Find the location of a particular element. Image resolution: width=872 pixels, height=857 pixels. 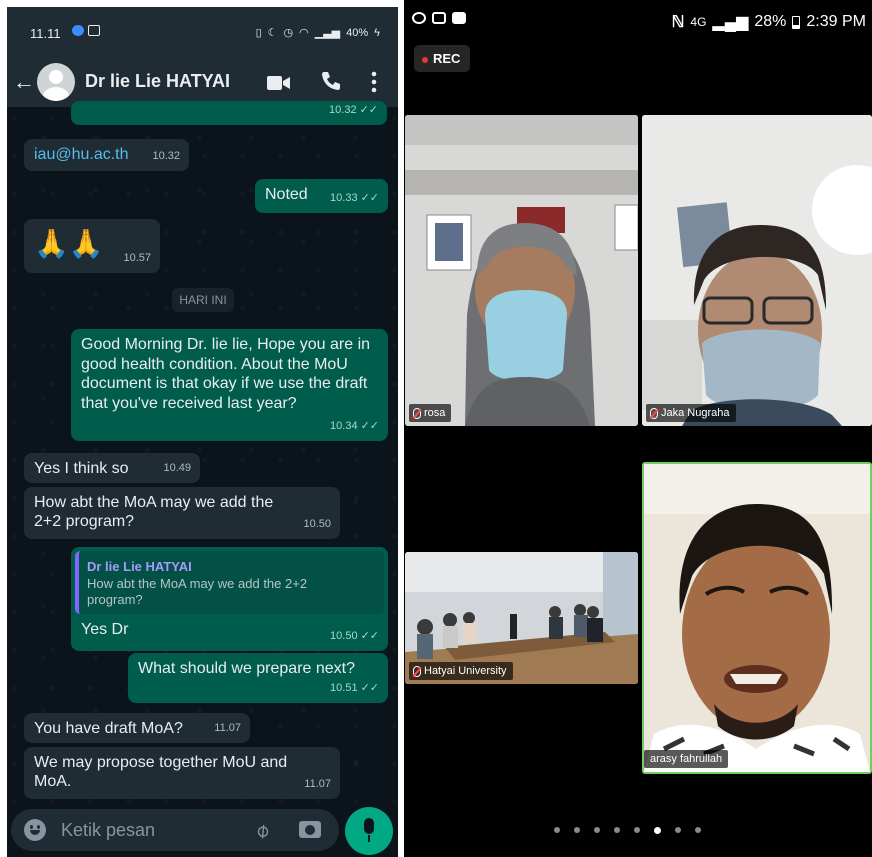

alarm-icon: ◷ is located at coordinates (288, 33).